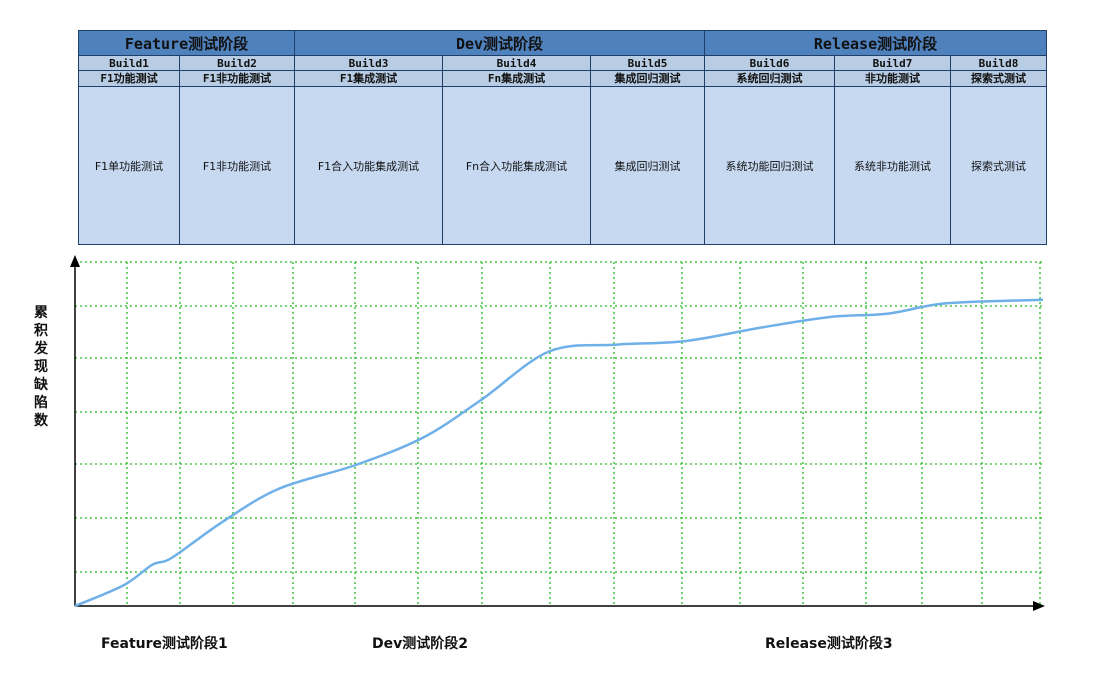 The height and width of the screenshot is (679, 1098). Describe the element at coordinates (75, 261) in the screenshot. I see `y-axis-arrow` at that location.